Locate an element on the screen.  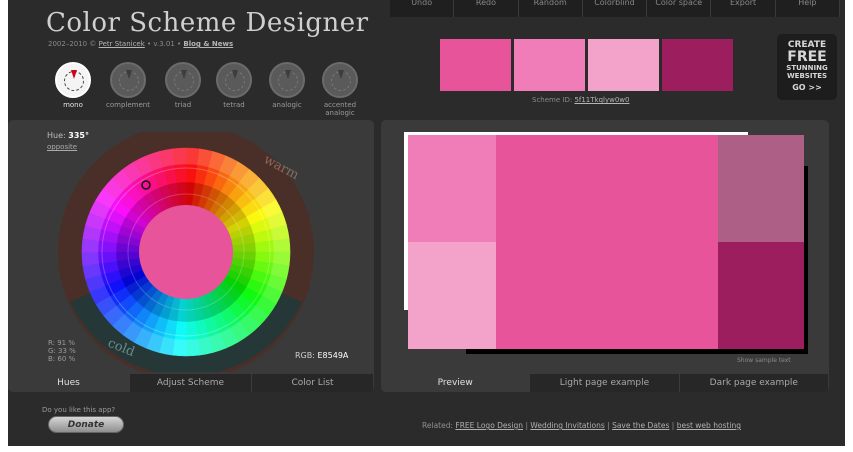
mode-accented-analogic: accented analogic is located at coordinates (340, 89).